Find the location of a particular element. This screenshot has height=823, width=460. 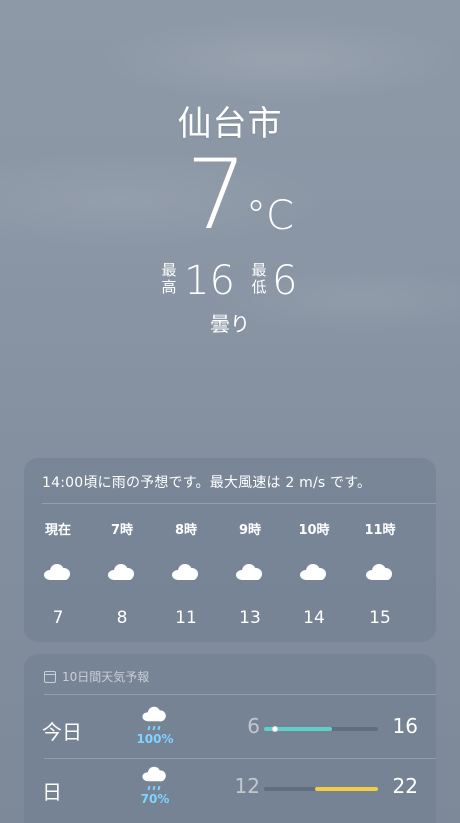

hour-label: 9時 is located at coordinates (250, 530).